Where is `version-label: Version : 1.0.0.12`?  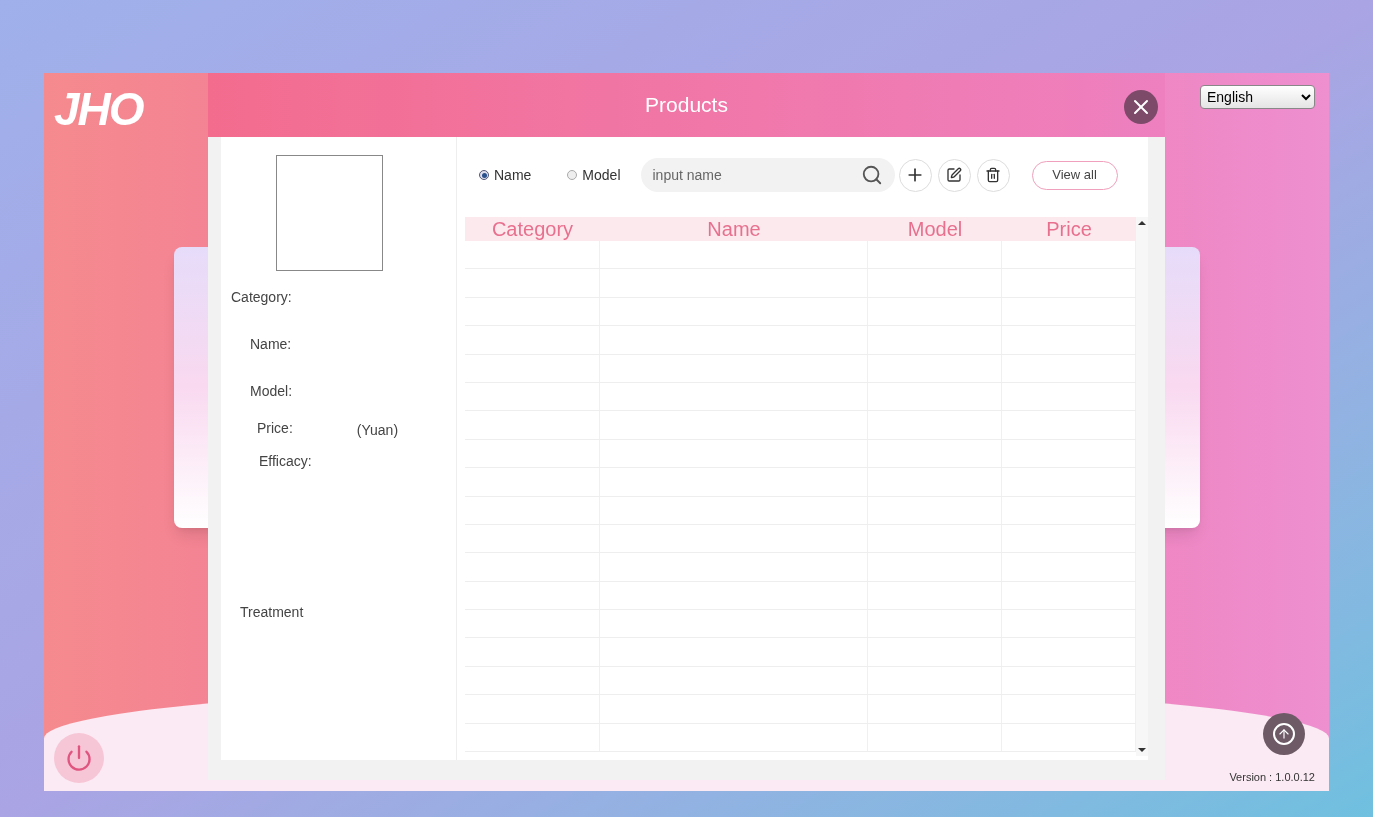
version-label: Version : 1.0.0.12 is located at coordinates (1272, 777).